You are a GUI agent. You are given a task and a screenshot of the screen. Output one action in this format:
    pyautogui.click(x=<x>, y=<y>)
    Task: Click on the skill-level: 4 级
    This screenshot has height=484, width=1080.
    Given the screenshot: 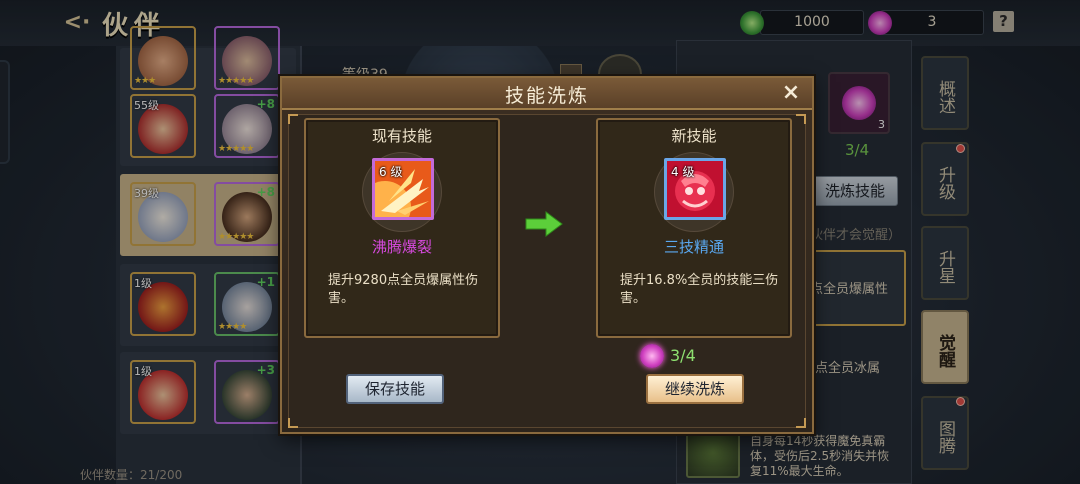 What is the action you would take?
    pyautogui.click(x=683, y=172)
    